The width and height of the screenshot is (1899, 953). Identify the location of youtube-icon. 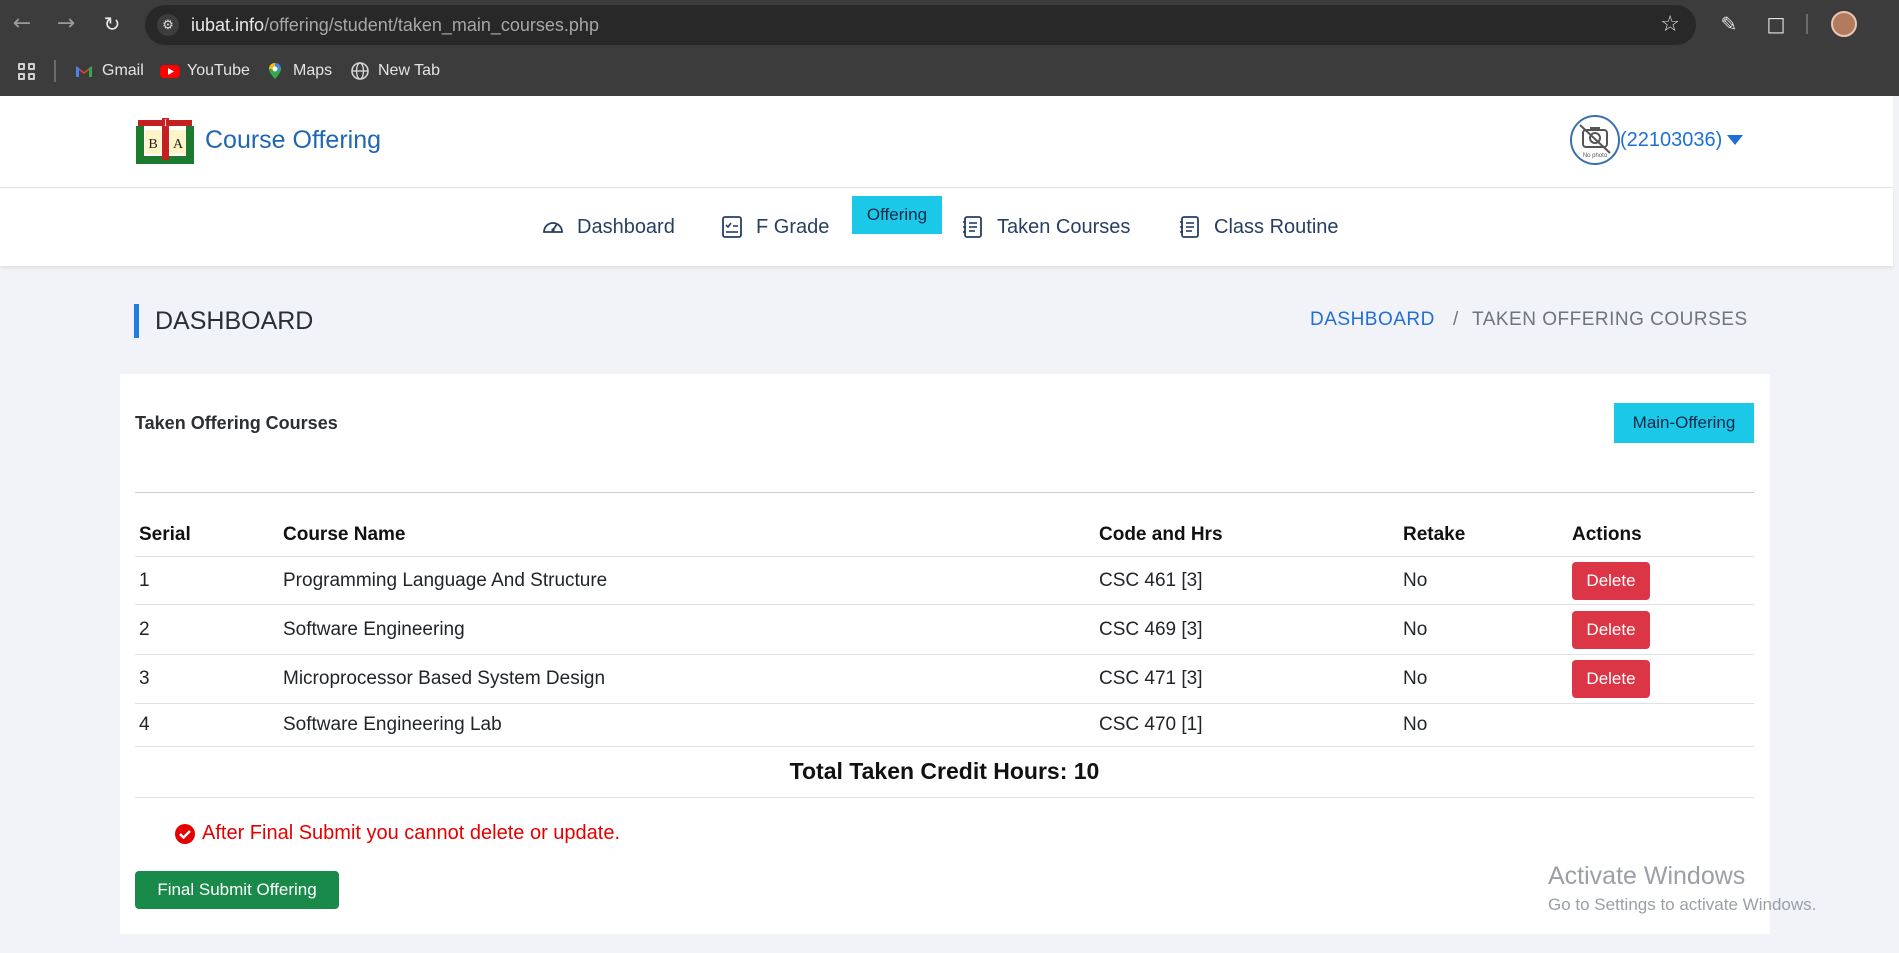
(170, 71).